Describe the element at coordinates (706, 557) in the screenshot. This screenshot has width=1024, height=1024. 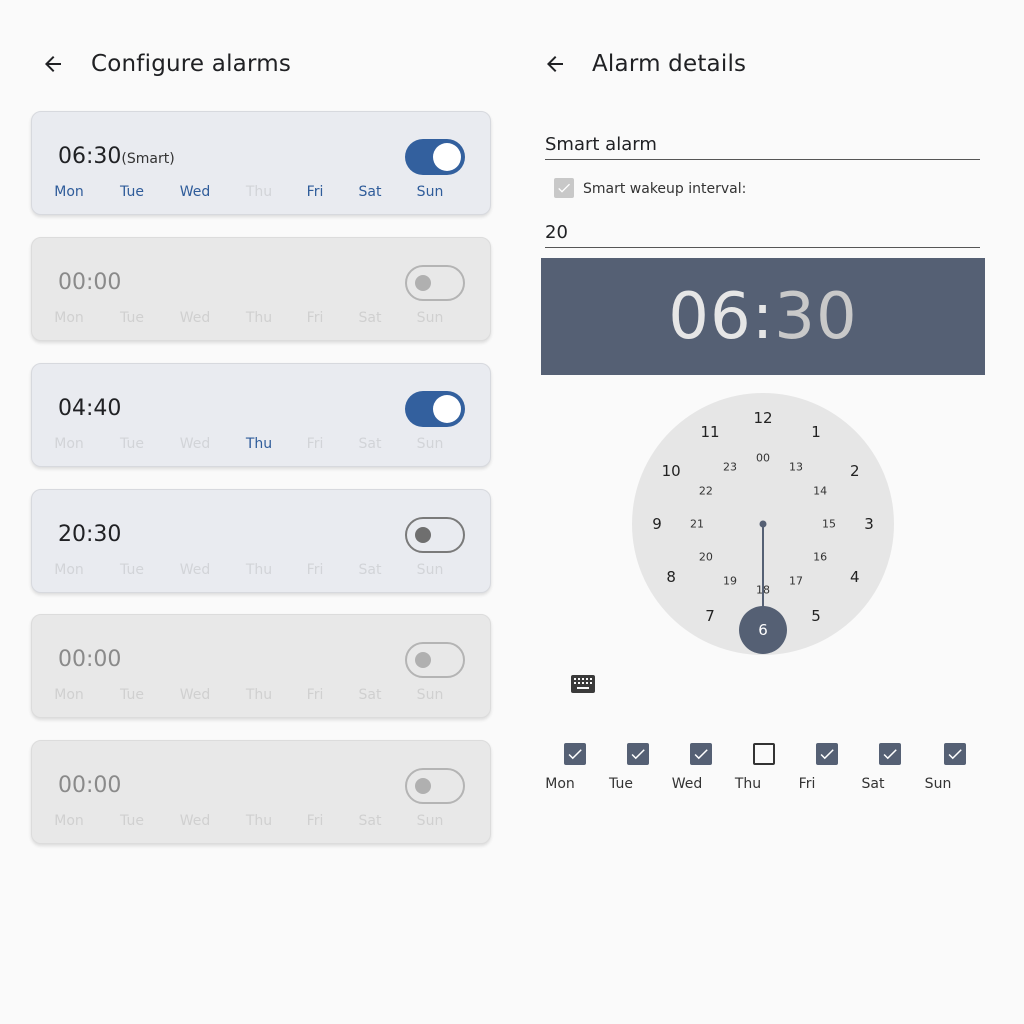
I see `clock-number: 20` at that location.